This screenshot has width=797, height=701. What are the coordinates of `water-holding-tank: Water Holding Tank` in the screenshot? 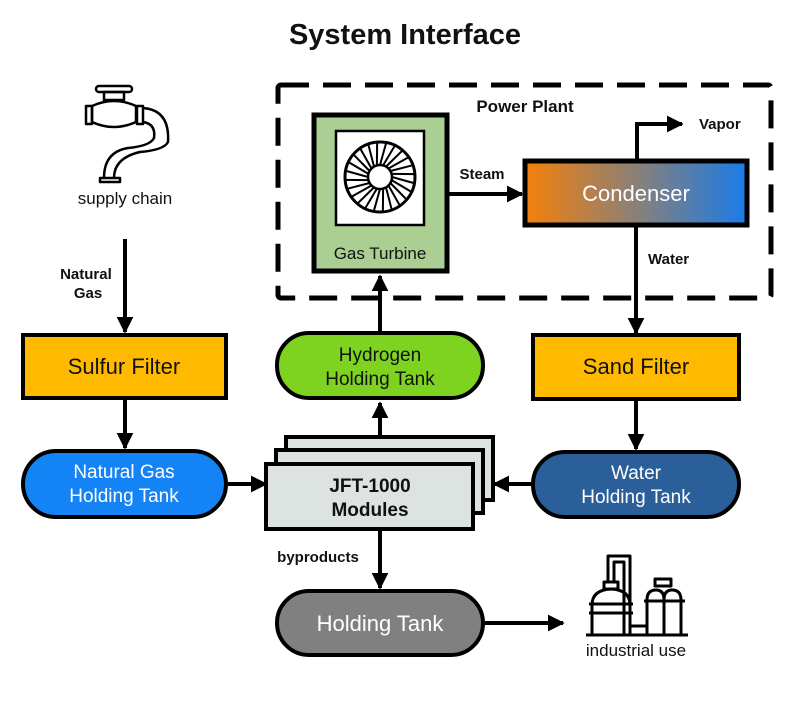 It's located at (636, 484).